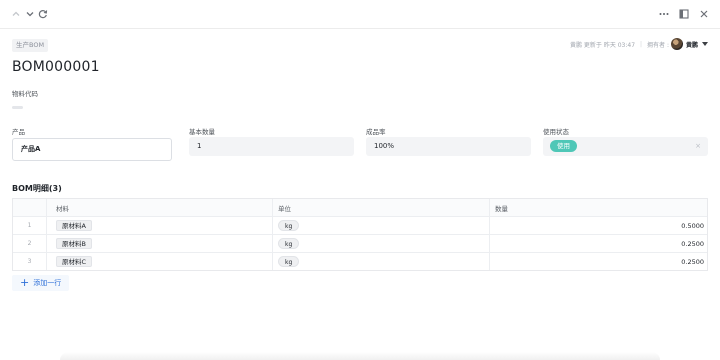  I want to click on table-header: 材料 单位 数量, so click(360, 207).